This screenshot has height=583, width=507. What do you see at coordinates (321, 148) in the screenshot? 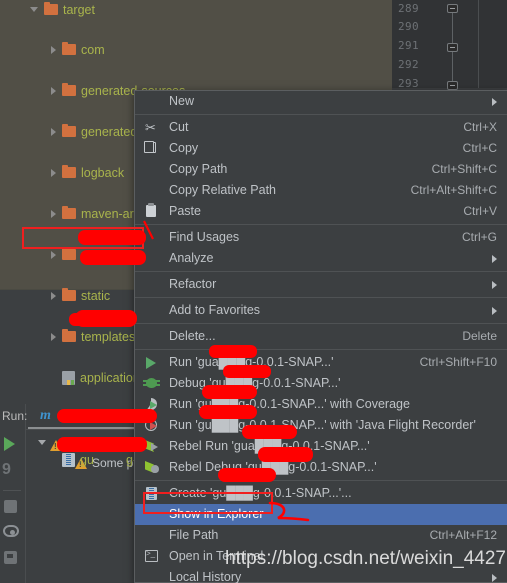
I see `menu-item-copy: Copy Ctrl+C` at bounding box center [321, 148].